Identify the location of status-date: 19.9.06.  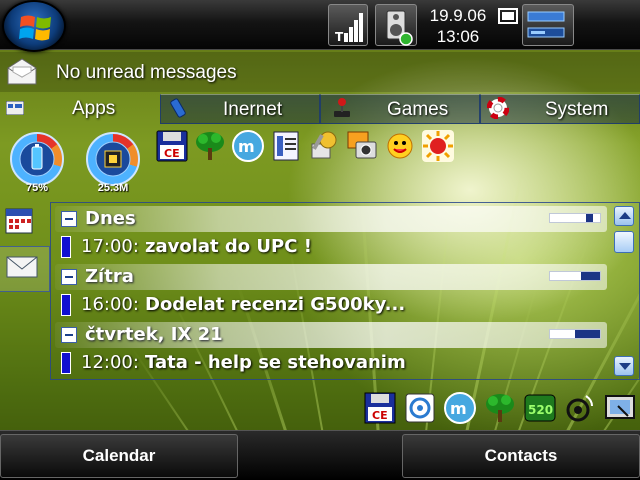
(458, 16).